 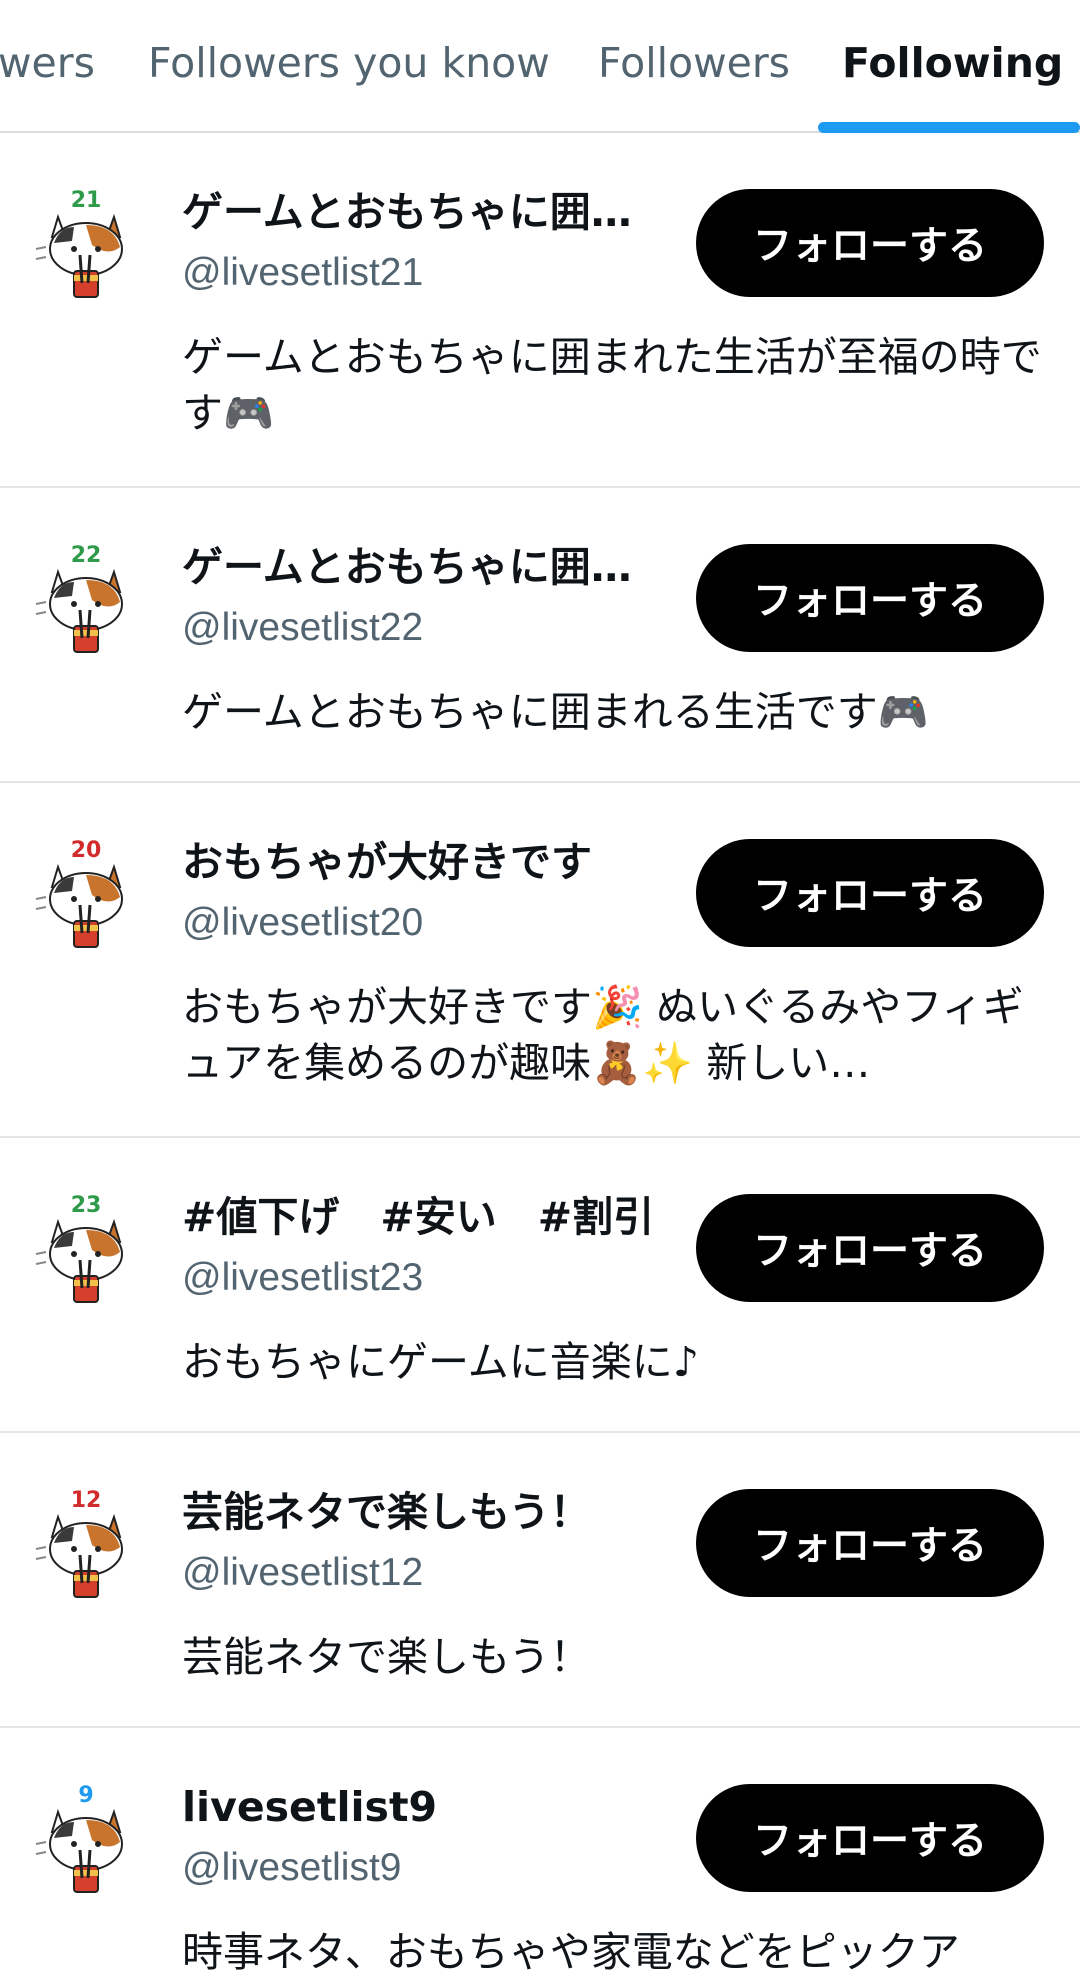 What do you see at coordinates (86, 1840) in the screenshot?
I see `cat-avatar: 9` at bounding box center [86, 1840].